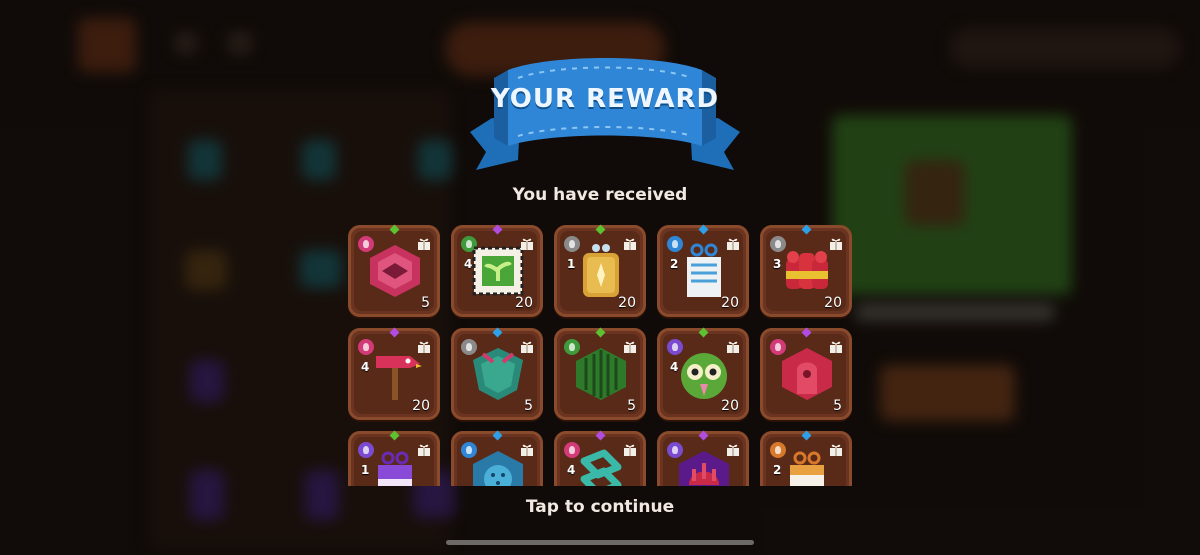 This screenshot has height=555, width=1200. I want to click on teal-knot-icon, so click(601, 467).